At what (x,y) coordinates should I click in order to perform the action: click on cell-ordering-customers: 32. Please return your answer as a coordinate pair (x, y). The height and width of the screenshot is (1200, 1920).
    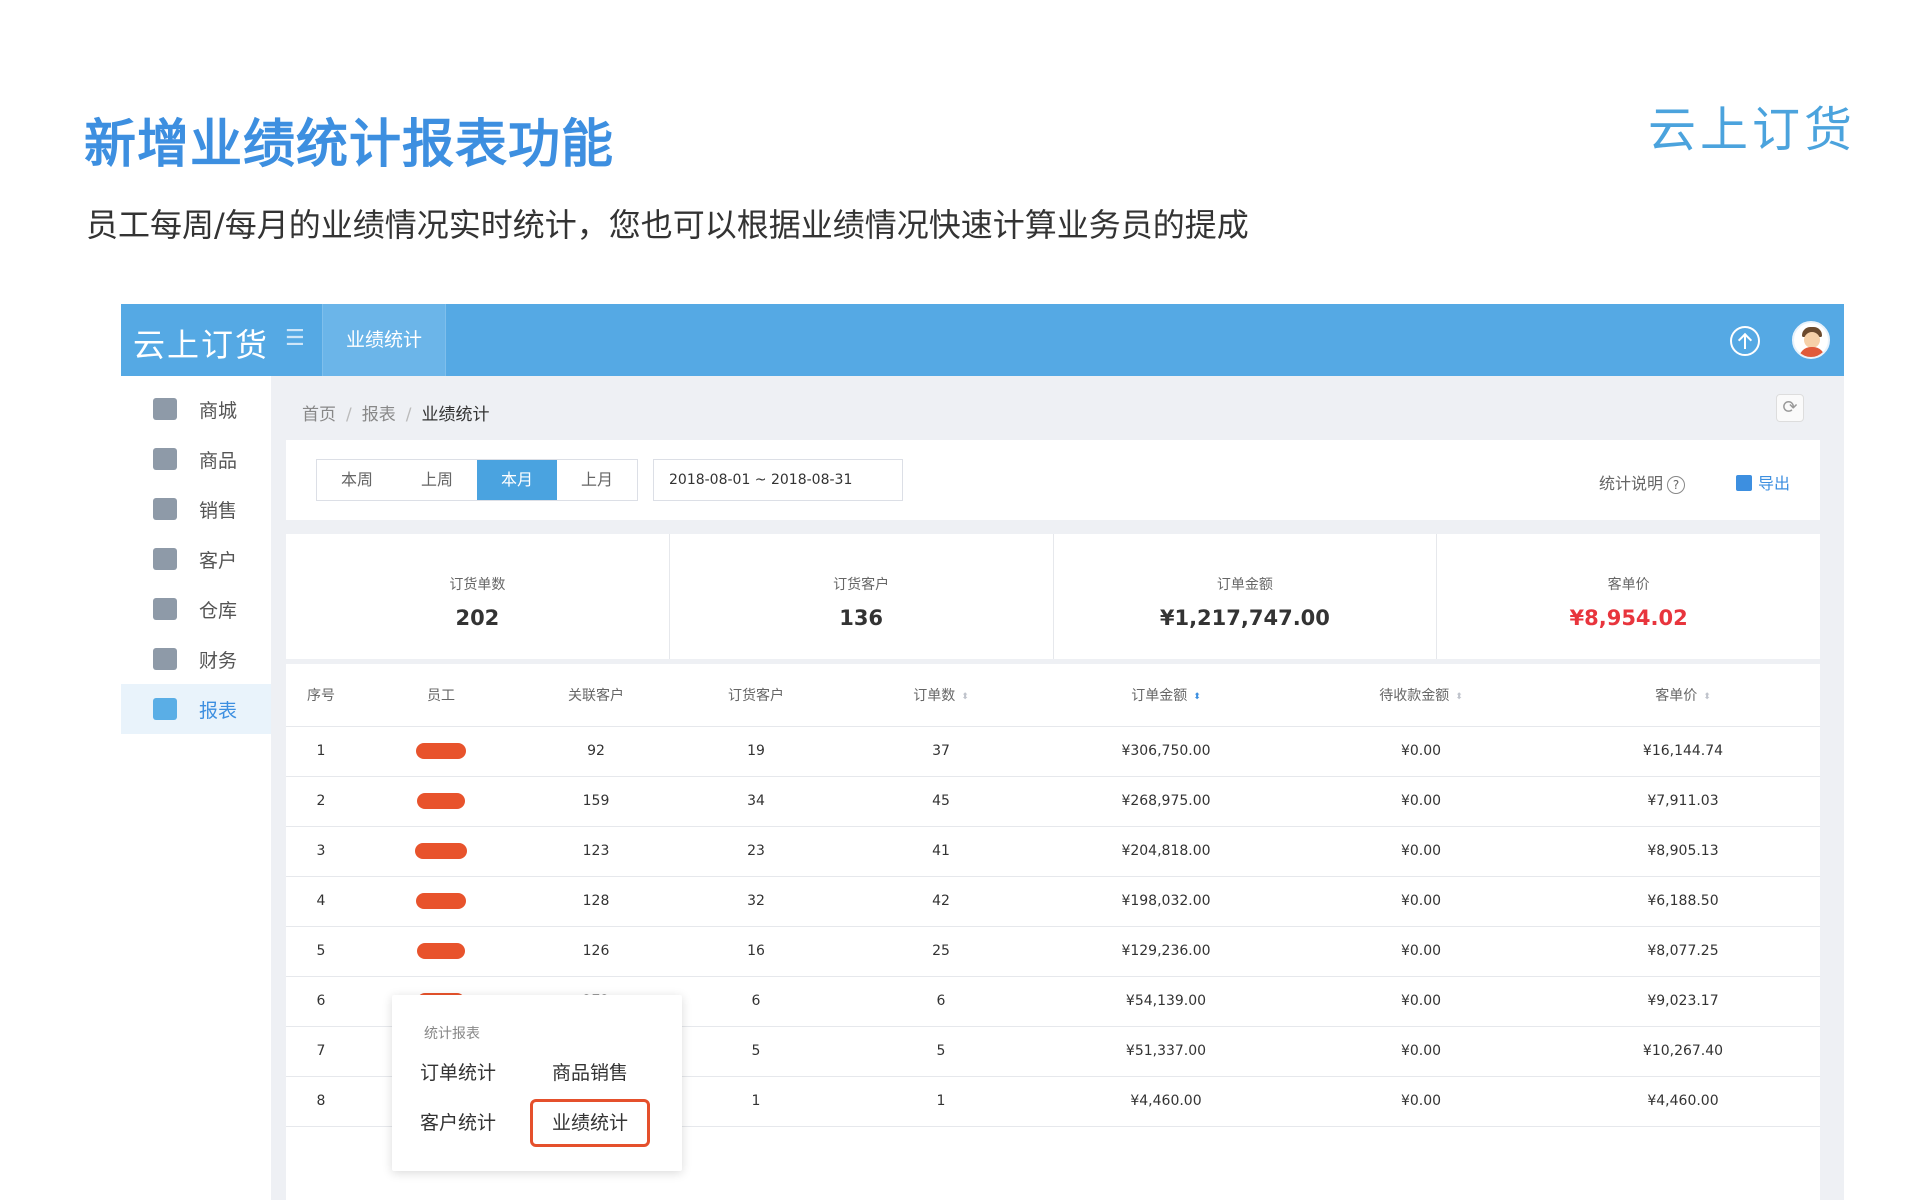
    Looking at the image, I should click on (756, 901).